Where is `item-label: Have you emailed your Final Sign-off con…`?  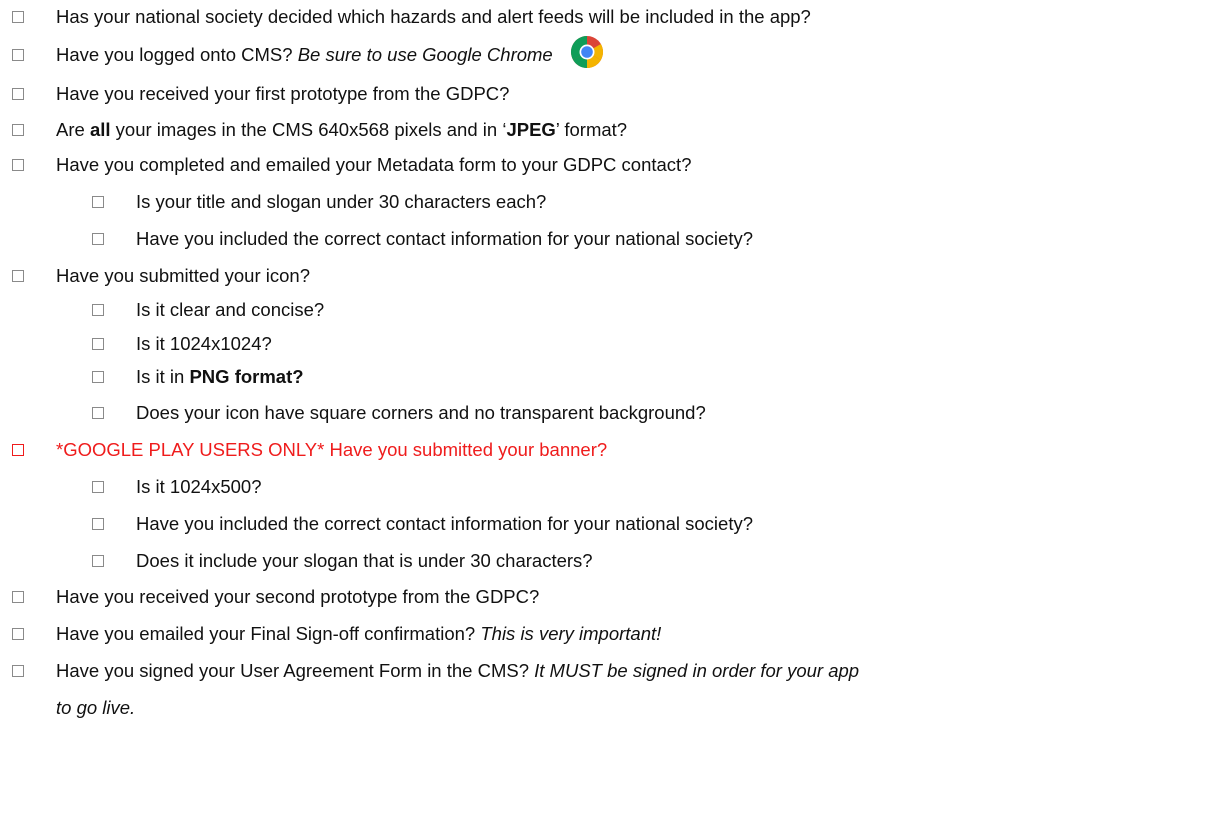
item-label: Have you emailed your Final Sign-off con… is located at coordinates (358, 634).